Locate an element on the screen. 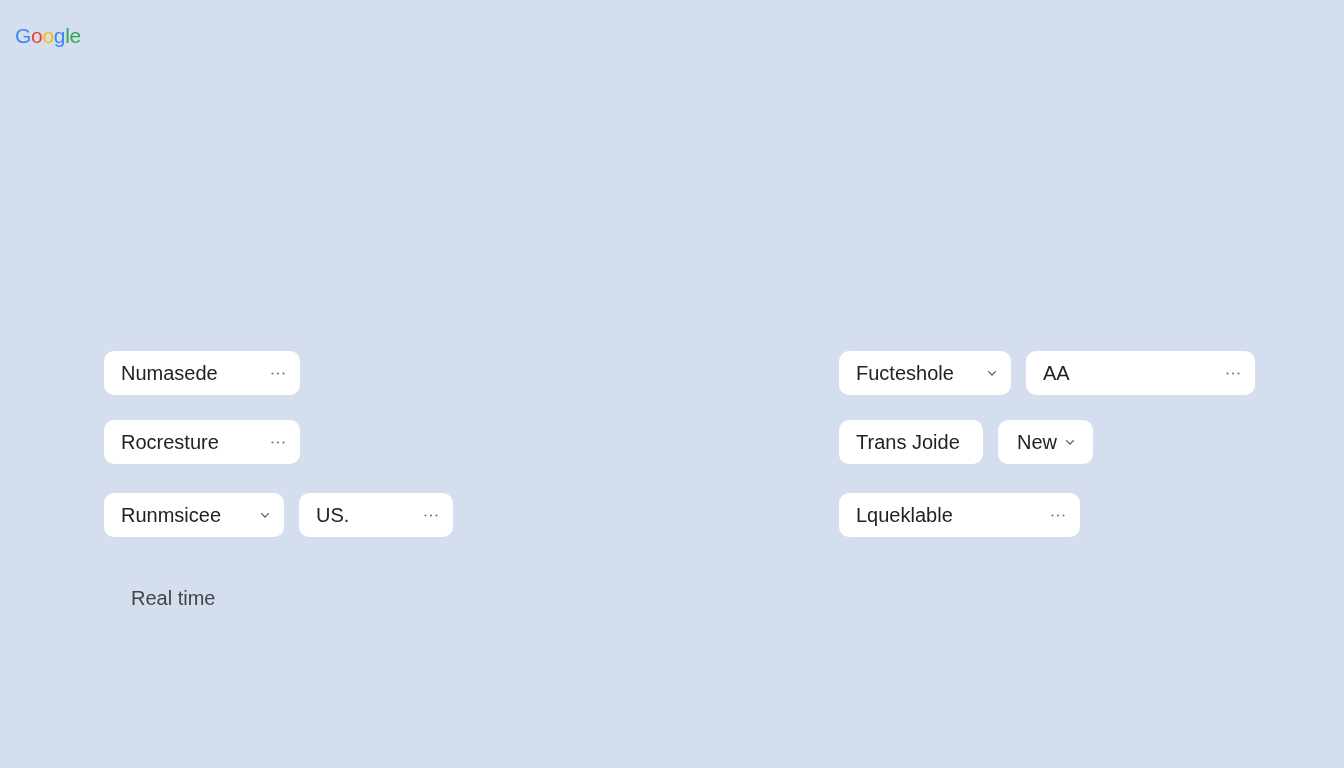  dropdown-button: Fucteshole is located at coordinates (925, 373).